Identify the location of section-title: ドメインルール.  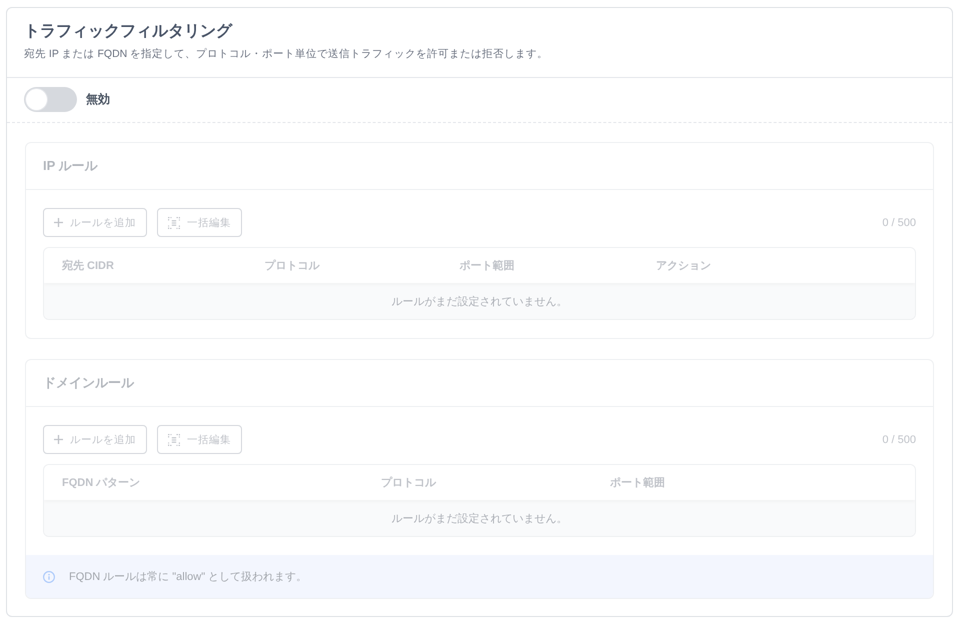
(88, 383).